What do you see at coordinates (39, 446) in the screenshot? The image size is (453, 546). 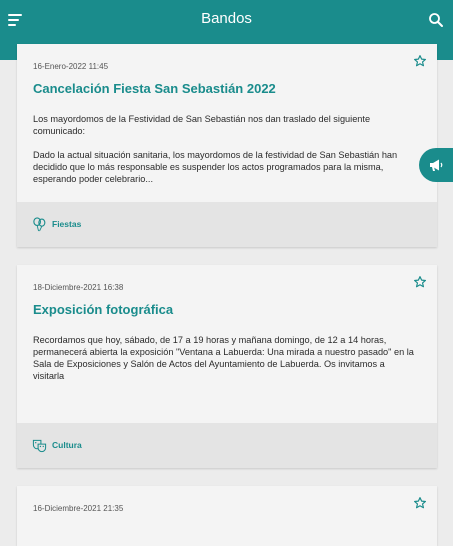 I see `theater-masks-icon` at bounding box center [39, 446].